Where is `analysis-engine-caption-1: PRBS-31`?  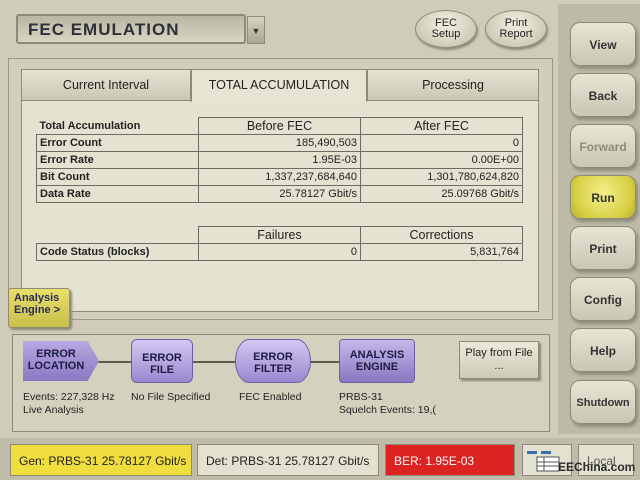 analysis-engine-caption-1: PRBS-31 is located at coordinates (361, 397).